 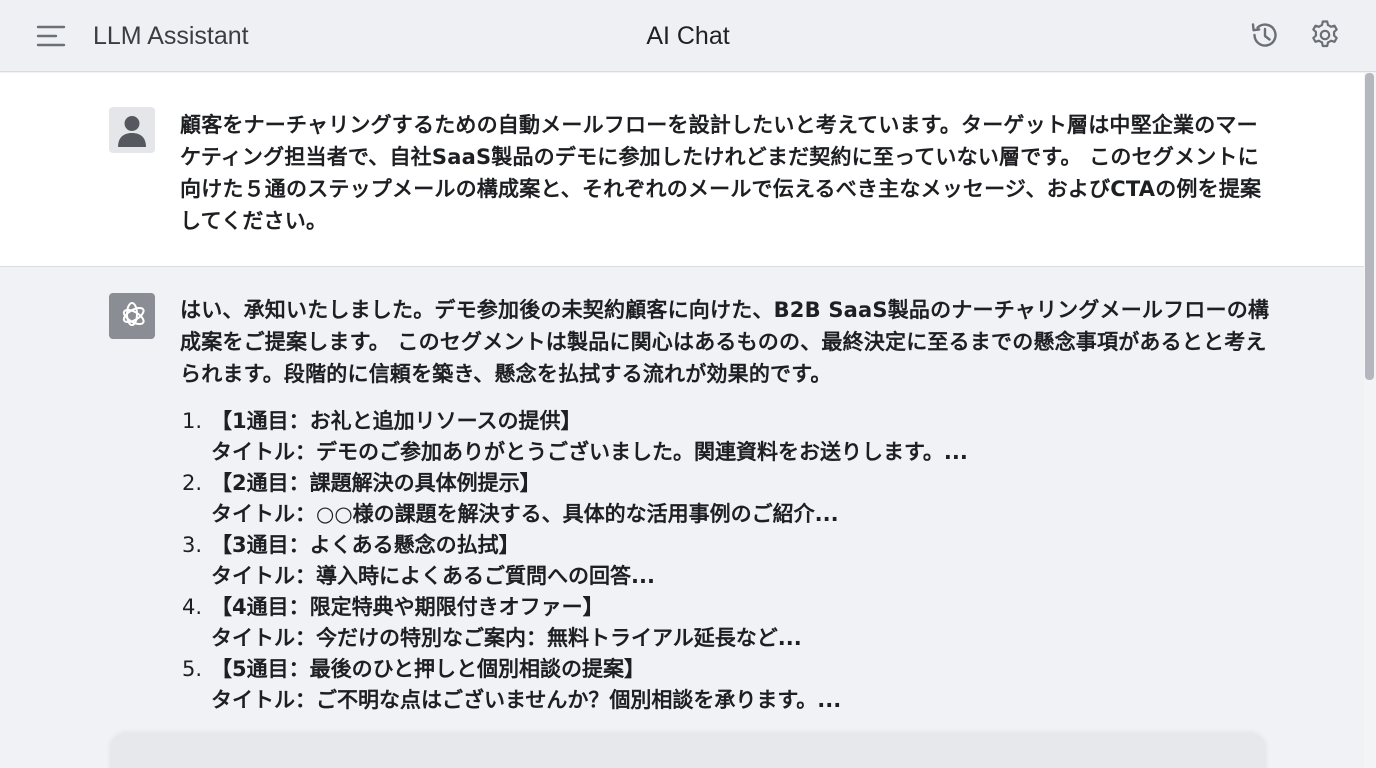 What do you see at coordinates (192, 421) in the screenshot?
I see `step-number: 1.` at bounding box center [192, 421].